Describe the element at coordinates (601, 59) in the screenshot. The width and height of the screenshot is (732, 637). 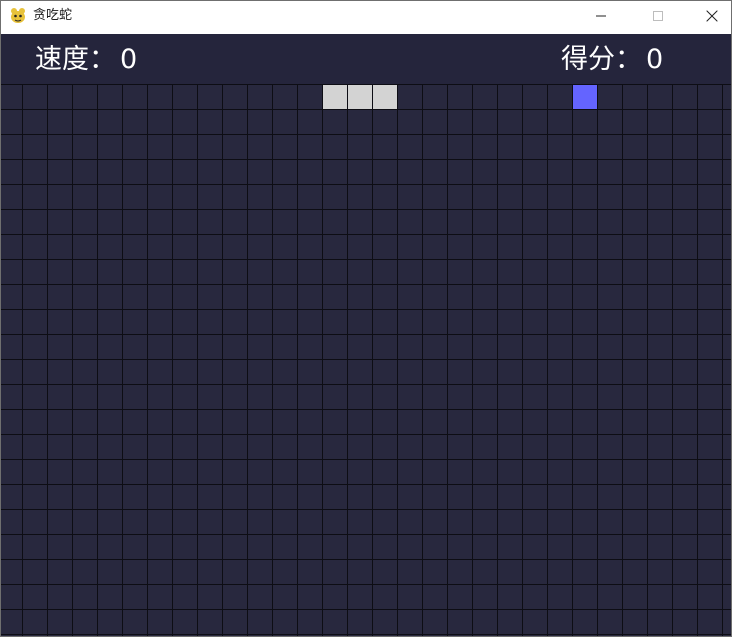
I see `score-label: 得分：` at that location.